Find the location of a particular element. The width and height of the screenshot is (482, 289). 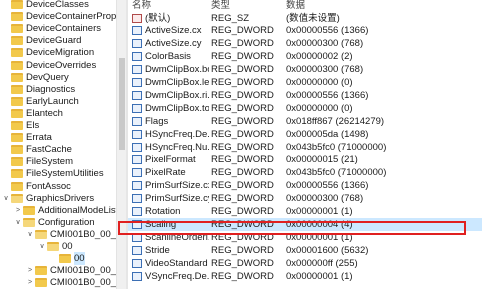

tree-item: EarlyLaunch is located at coordinates (40, 101).